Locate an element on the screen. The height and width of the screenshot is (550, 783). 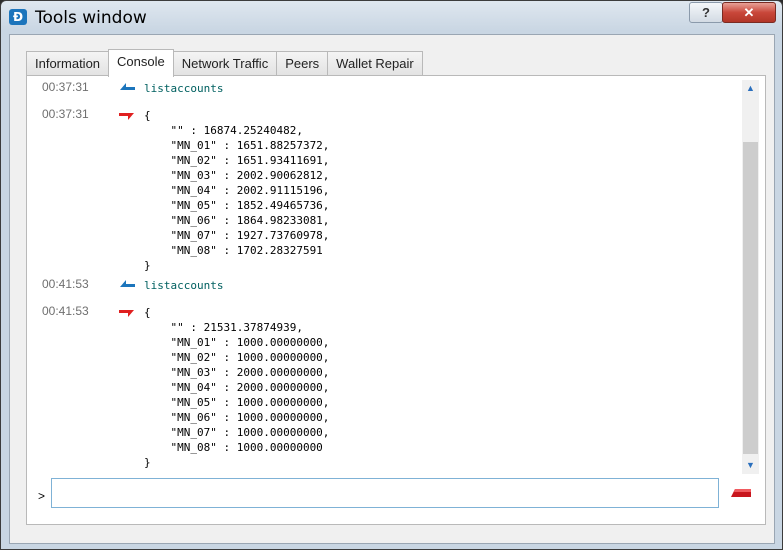
scrollbar-thumb is located at coordinates (750, 298).